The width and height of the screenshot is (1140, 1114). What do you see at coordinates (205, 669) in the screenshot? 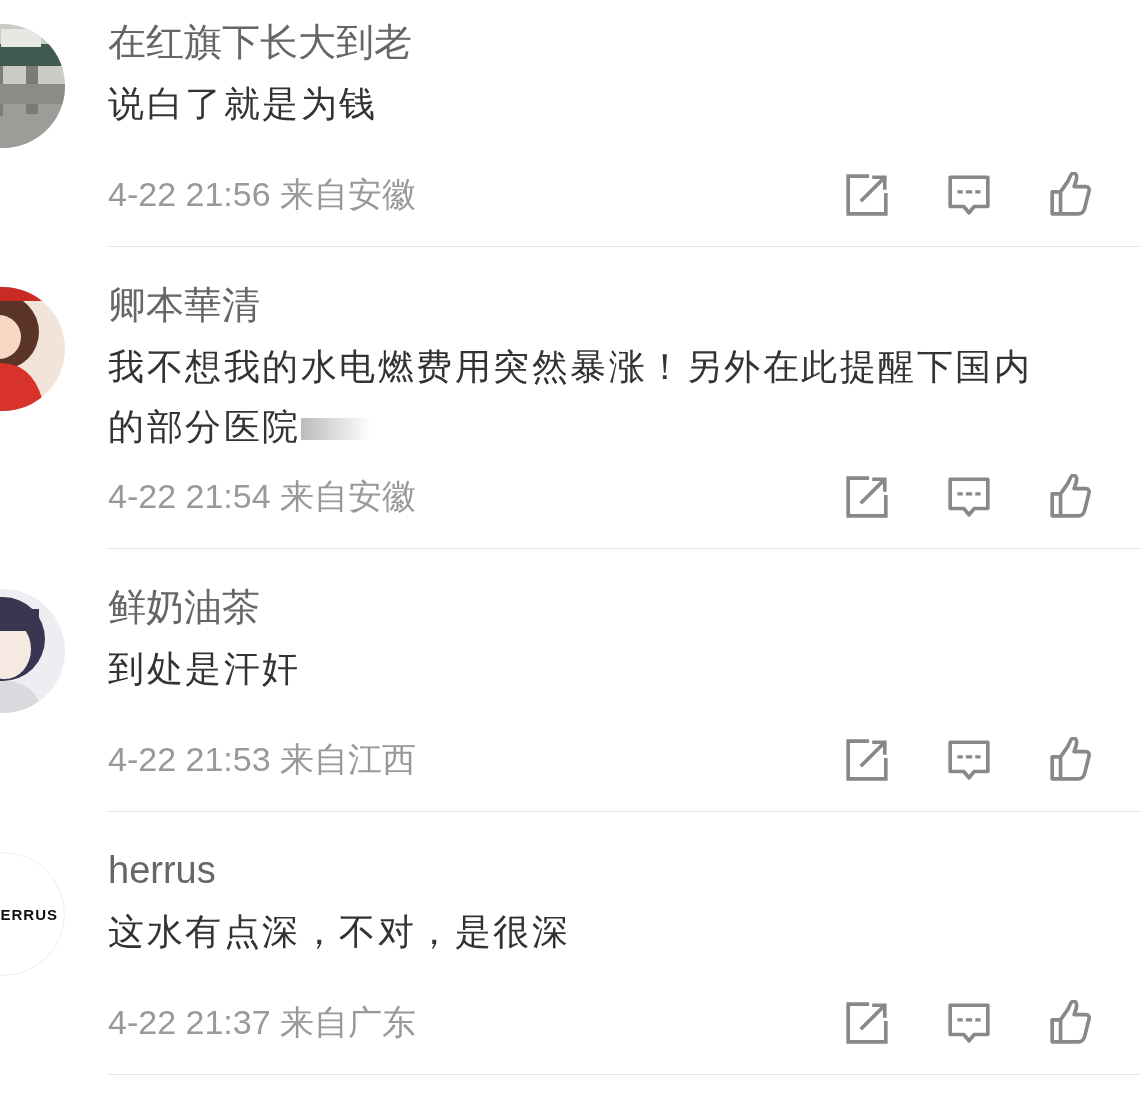
I see `comment-text: 到处是汗奸` at bounding box center [205, 669].